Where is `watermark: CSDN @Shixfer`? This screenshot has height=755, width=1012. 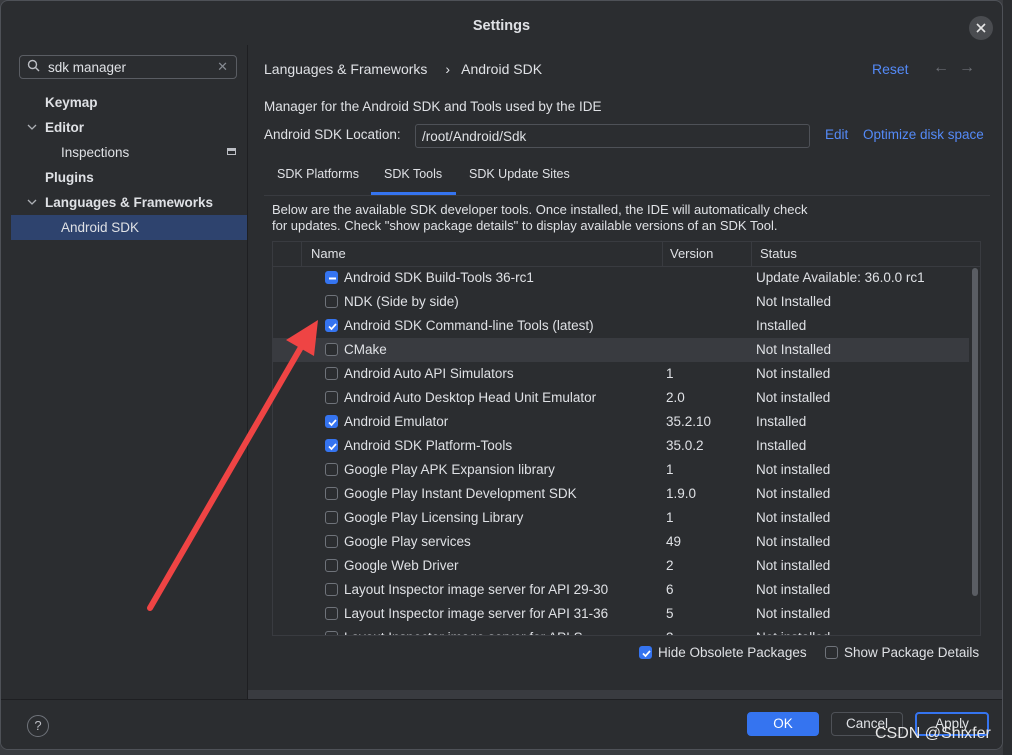
watermark: CSDN @Shixfer is located at coordinates (933, 733).